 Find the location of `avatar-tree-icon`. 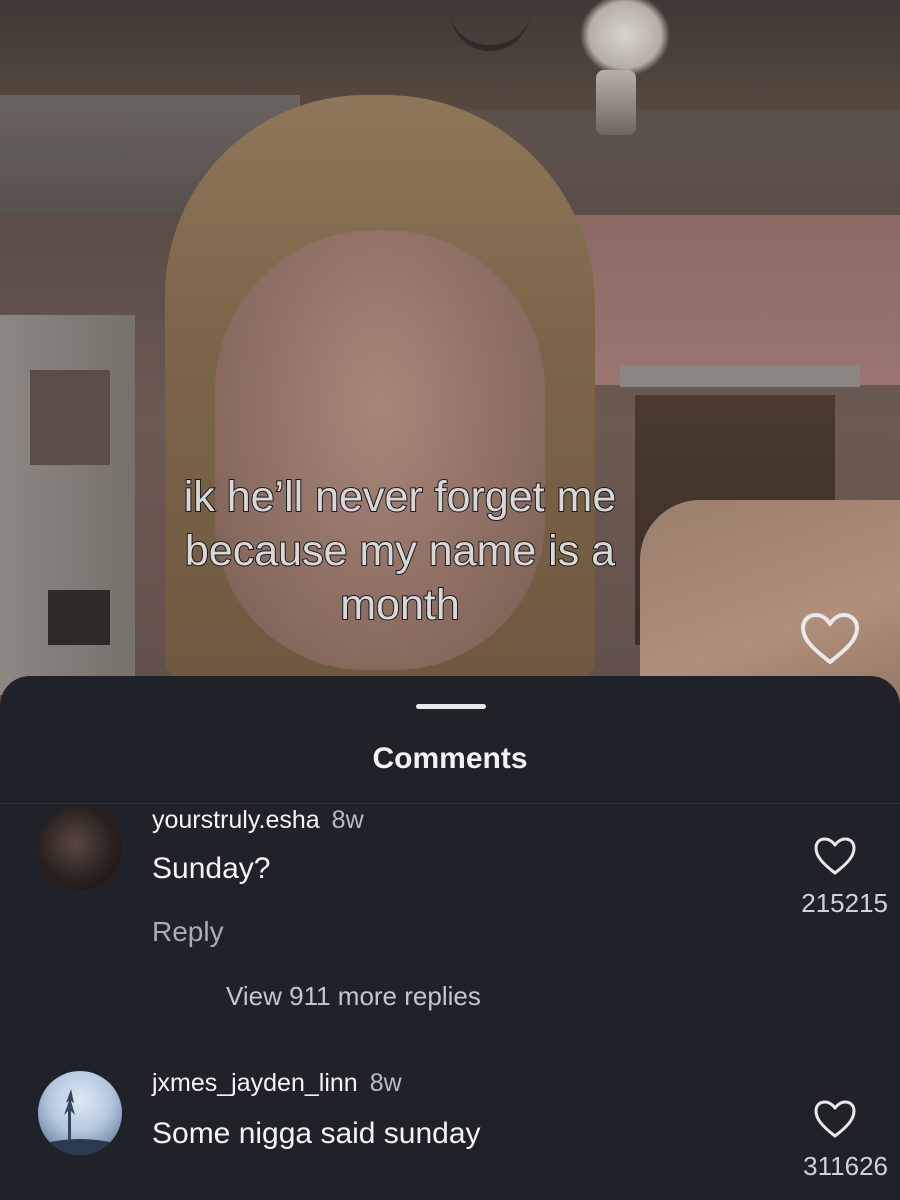

avatar-tree-icon is located at coordinates (80, 1122).